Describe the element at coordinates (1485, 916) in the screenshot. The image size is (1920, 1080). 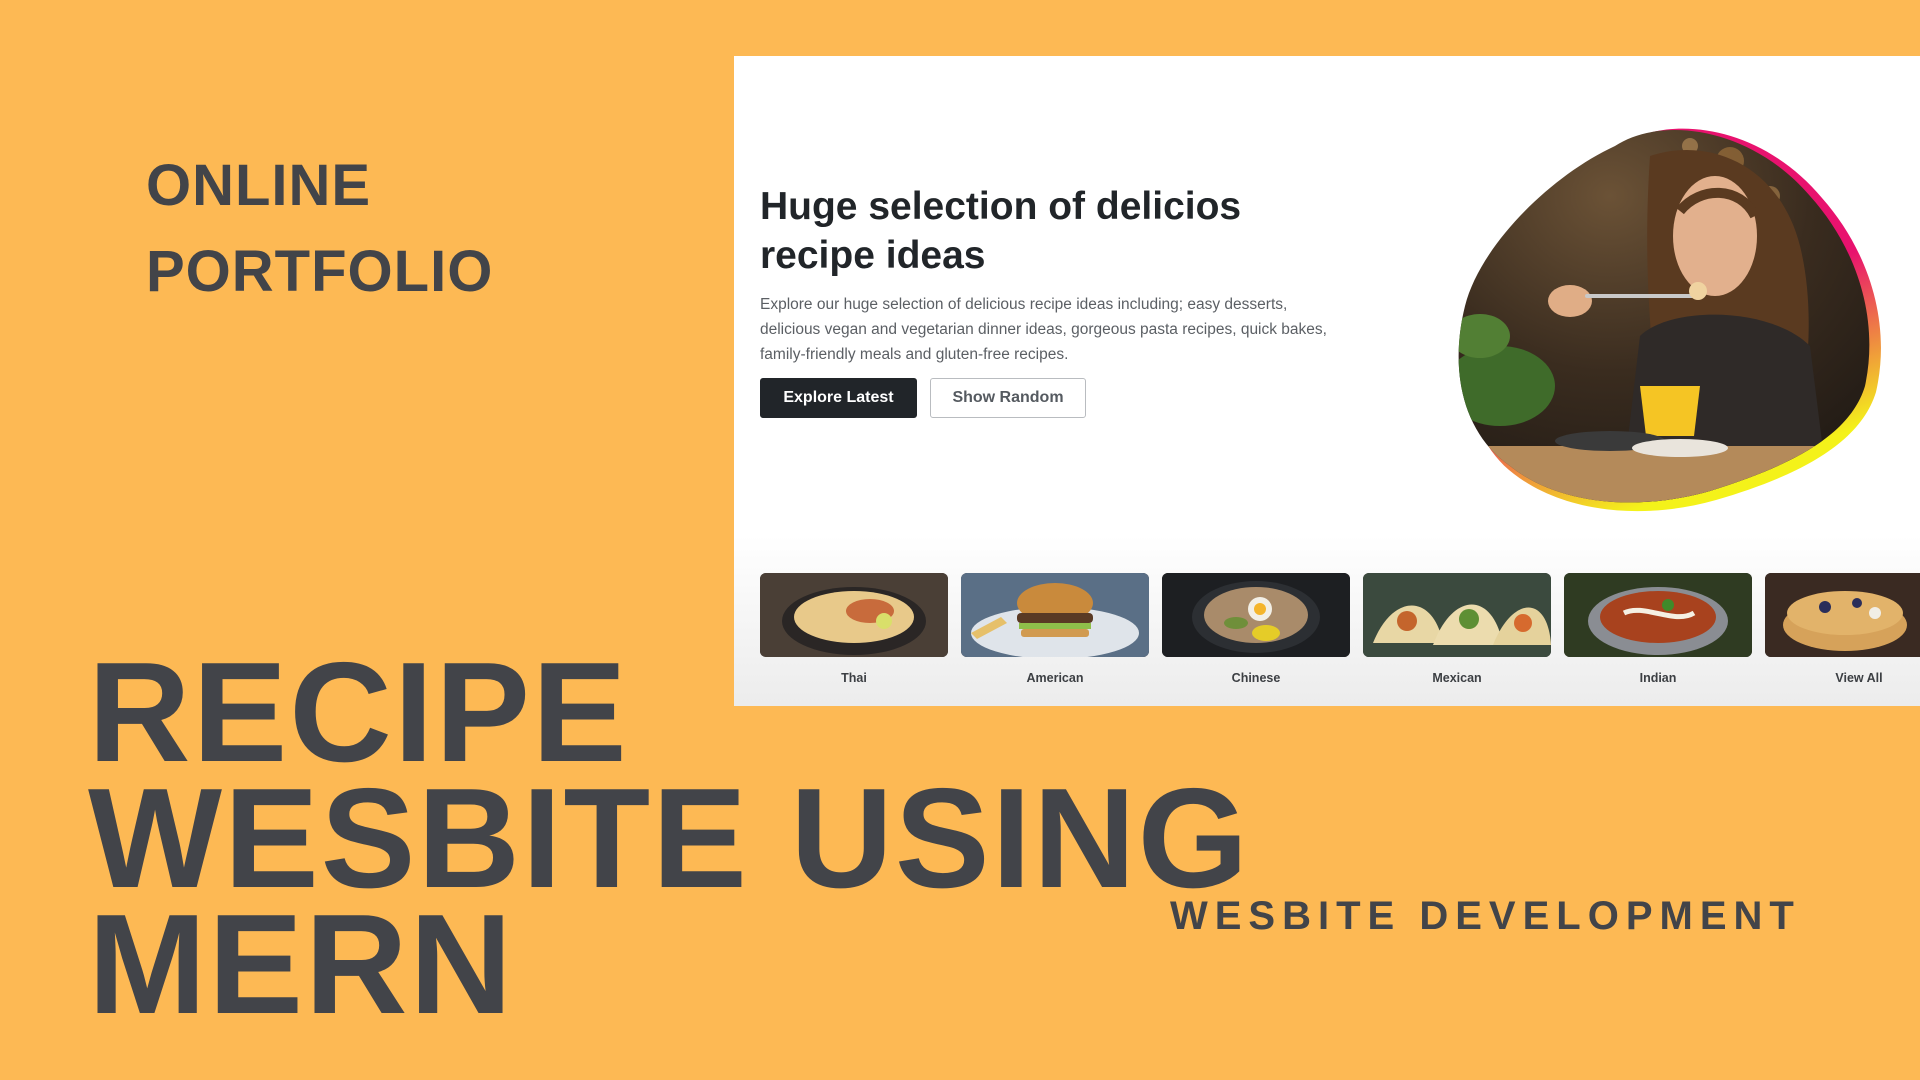
I see `poster-subhead: WESBITE DEVELOPMENT` at that location.